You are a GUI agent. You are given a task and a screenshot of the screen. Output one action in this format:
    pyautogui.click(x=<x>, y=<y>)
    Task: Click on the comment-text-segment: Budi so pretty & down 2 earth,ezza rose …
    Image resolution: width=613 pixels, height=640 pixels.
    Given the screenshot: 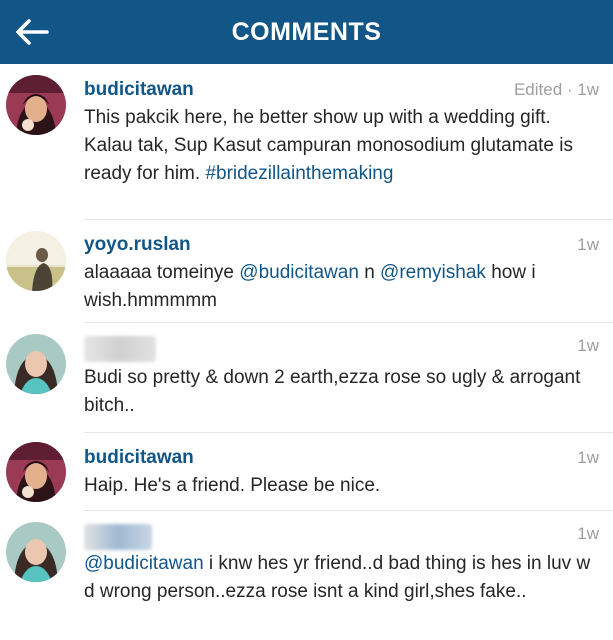 What is the action you would take?
    pyautogui.click(x=332, y=391)
    